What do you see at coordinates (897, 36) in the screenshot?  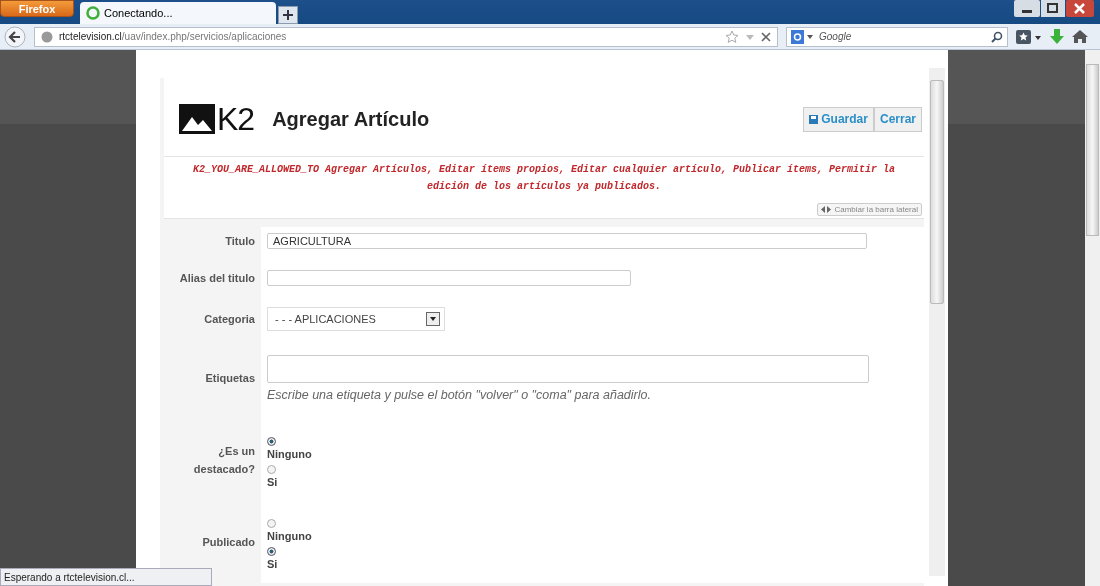 I see `search-field: Google` at bounding box center [897, 36].